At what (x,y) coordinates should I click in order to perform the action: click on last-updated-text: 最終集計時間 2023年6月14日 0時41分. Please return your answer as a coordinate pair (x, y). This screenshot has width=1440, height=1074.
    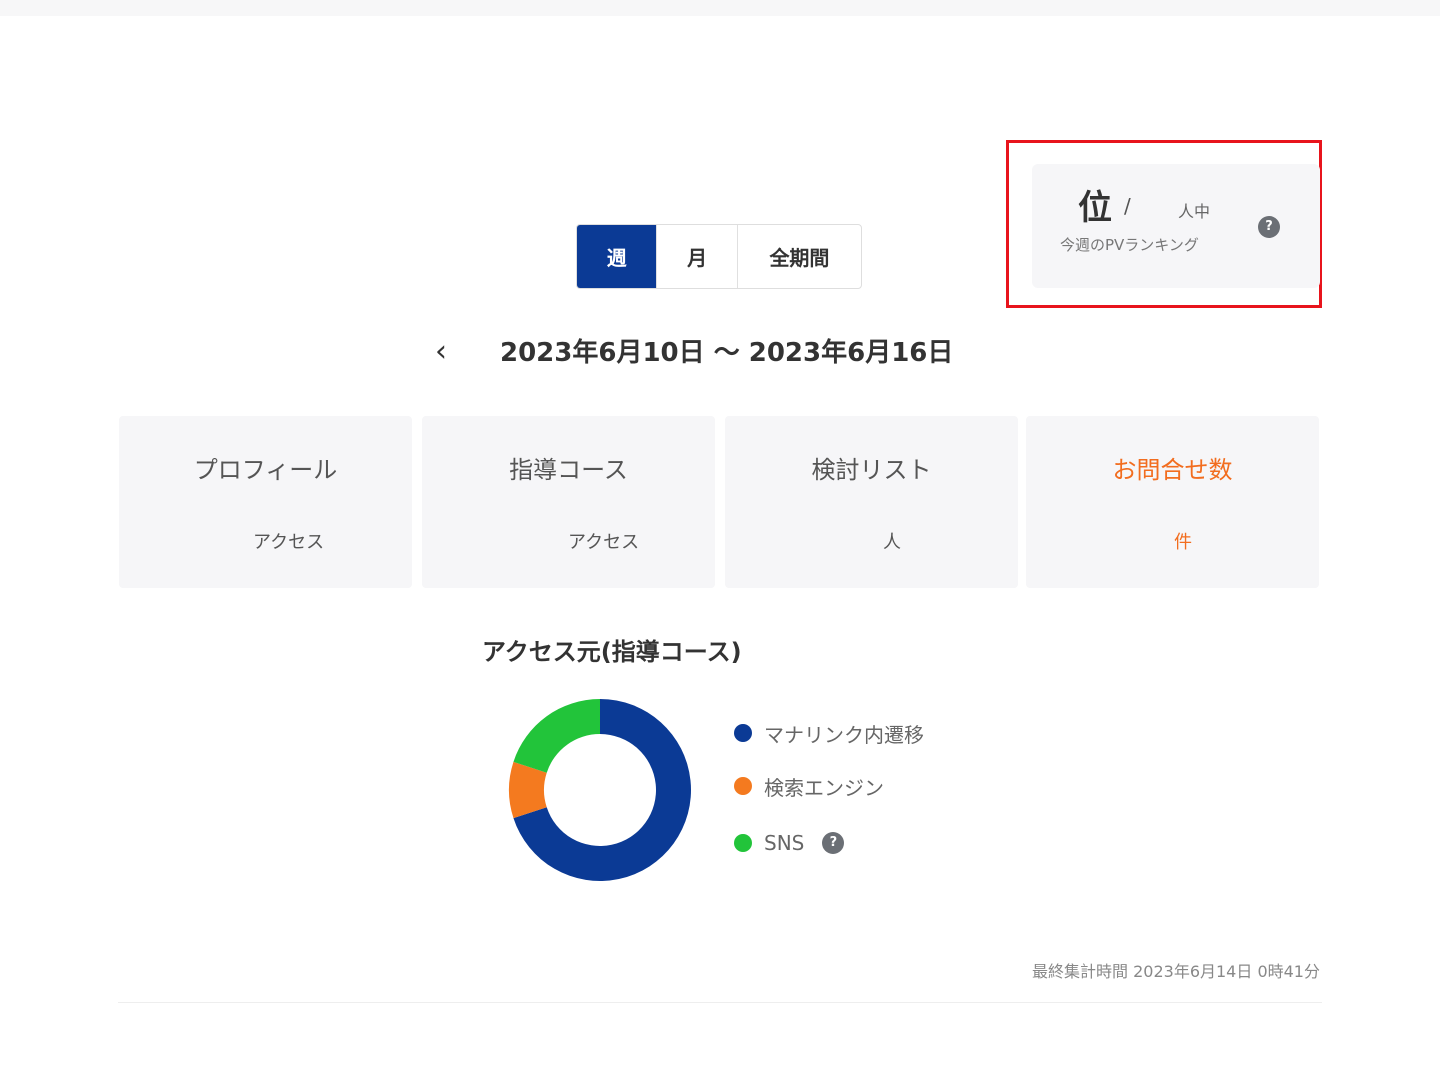
    Looking at the image, I should click on (1176, 971).